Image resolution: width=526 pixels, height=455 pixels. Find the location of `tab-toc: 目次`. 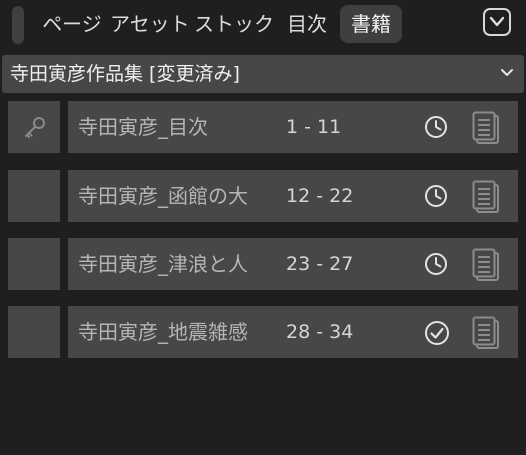

tab-toc: 目次 is located at coordinates (307, 24).